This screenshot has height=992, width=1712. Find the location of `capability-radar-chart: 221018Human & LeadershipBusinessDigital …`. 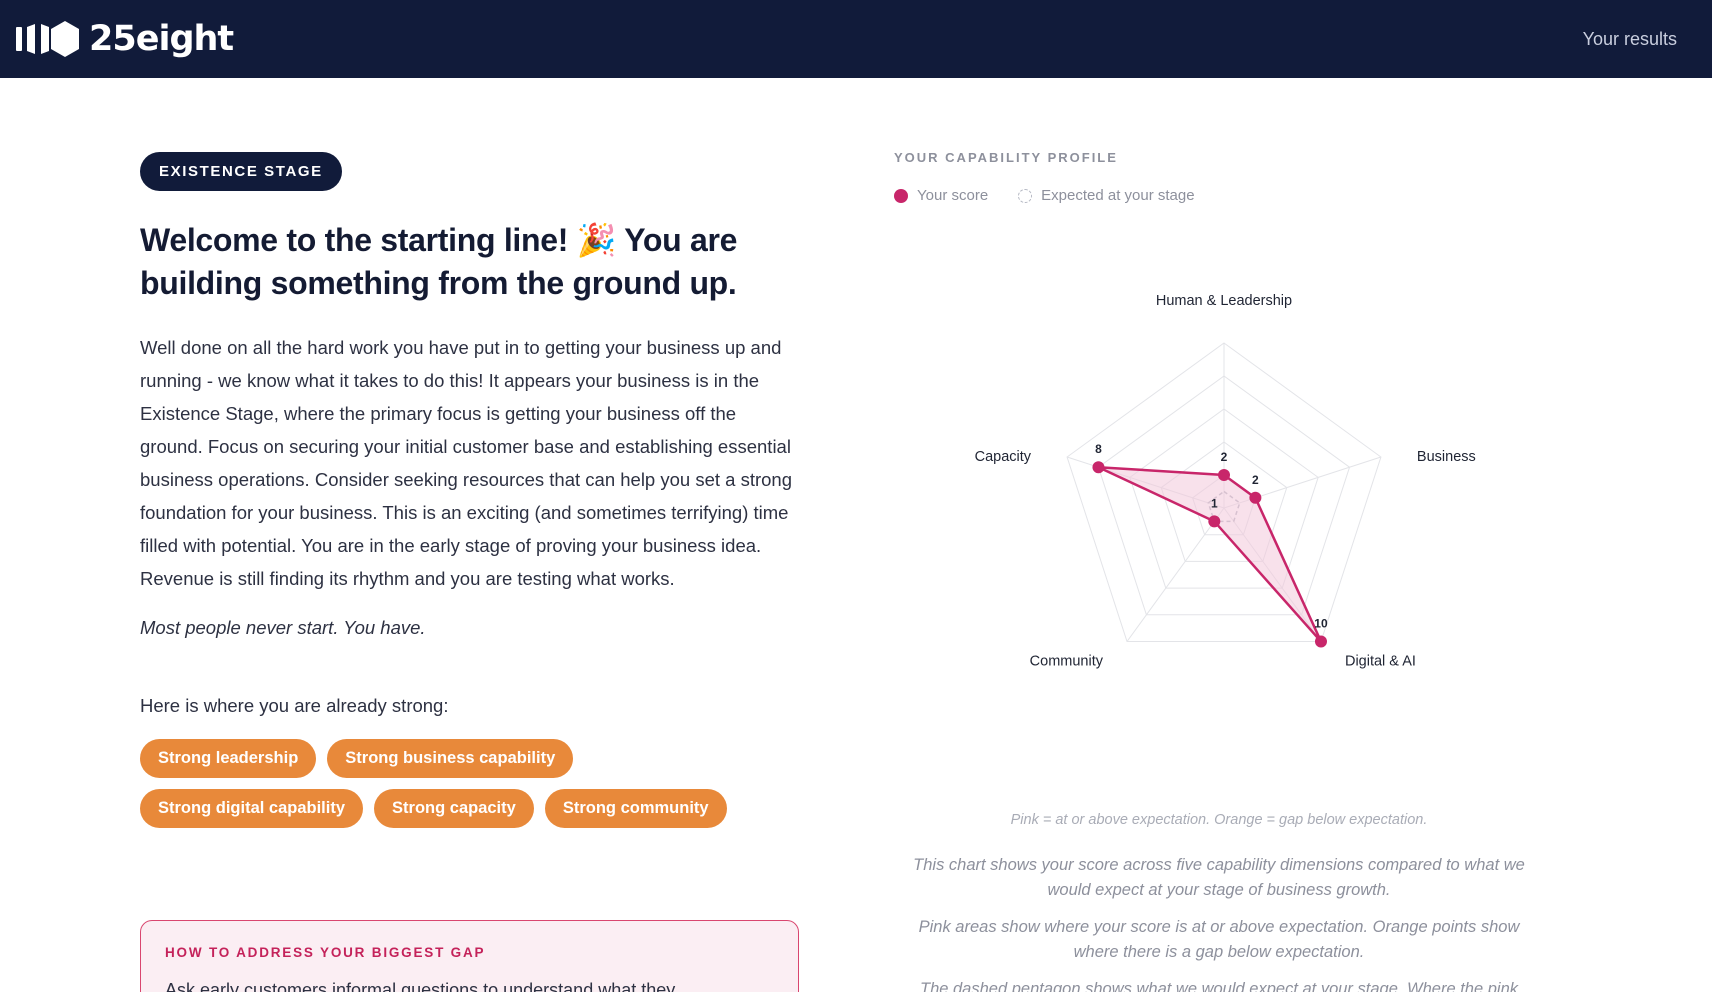

capability-radar-chart: 221018Human & LeadershipBusinessDigital … is located at coordinates (1225, 481).